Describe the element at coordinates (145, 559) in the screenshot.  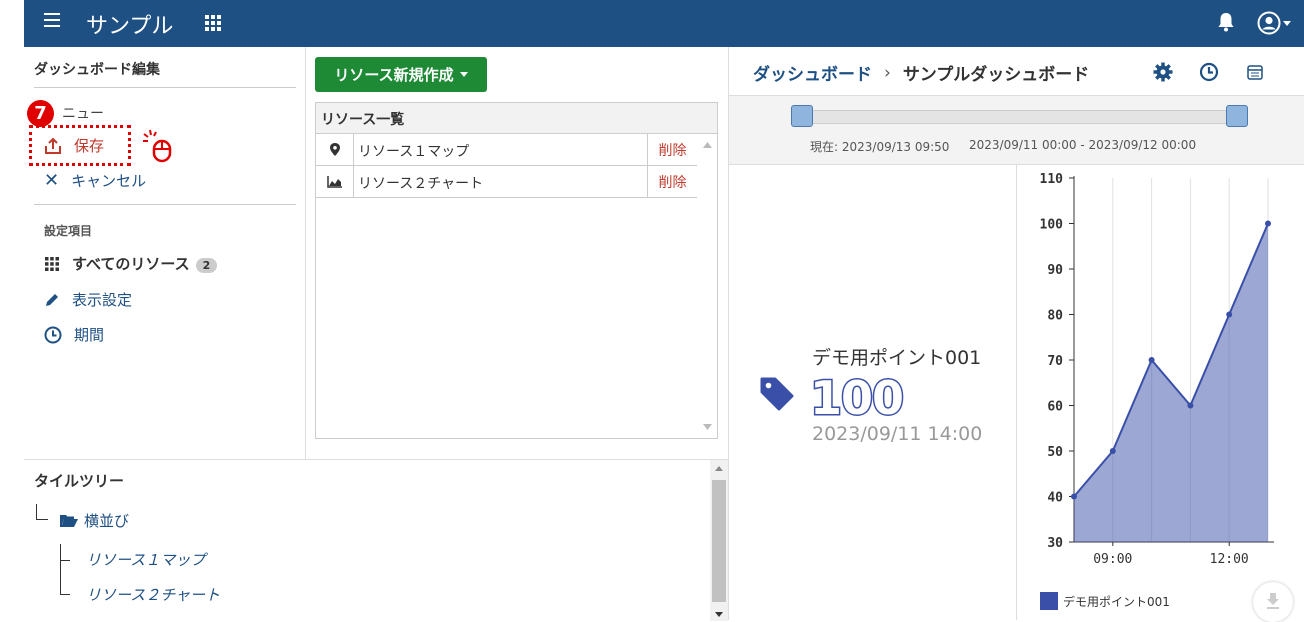
I see `tree-item: リソース１マップ` at that location.